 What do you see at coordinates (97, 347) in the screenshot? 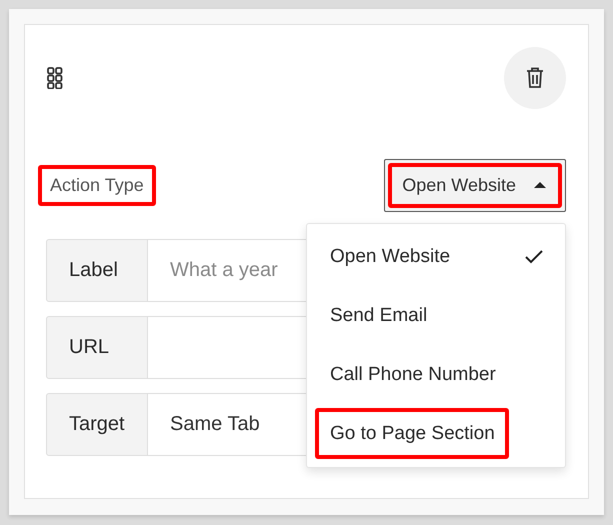
I see `field-label: URL` at bounding box center [97, 347].